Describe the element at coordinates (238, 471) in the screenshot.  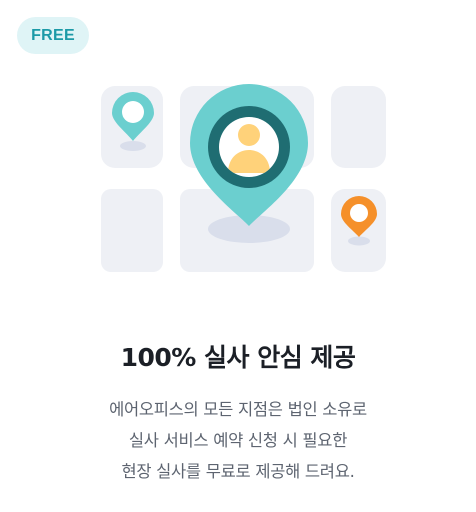
I see `description-line: 현장 실사를 무료로 제공해 드려요.` at that location.